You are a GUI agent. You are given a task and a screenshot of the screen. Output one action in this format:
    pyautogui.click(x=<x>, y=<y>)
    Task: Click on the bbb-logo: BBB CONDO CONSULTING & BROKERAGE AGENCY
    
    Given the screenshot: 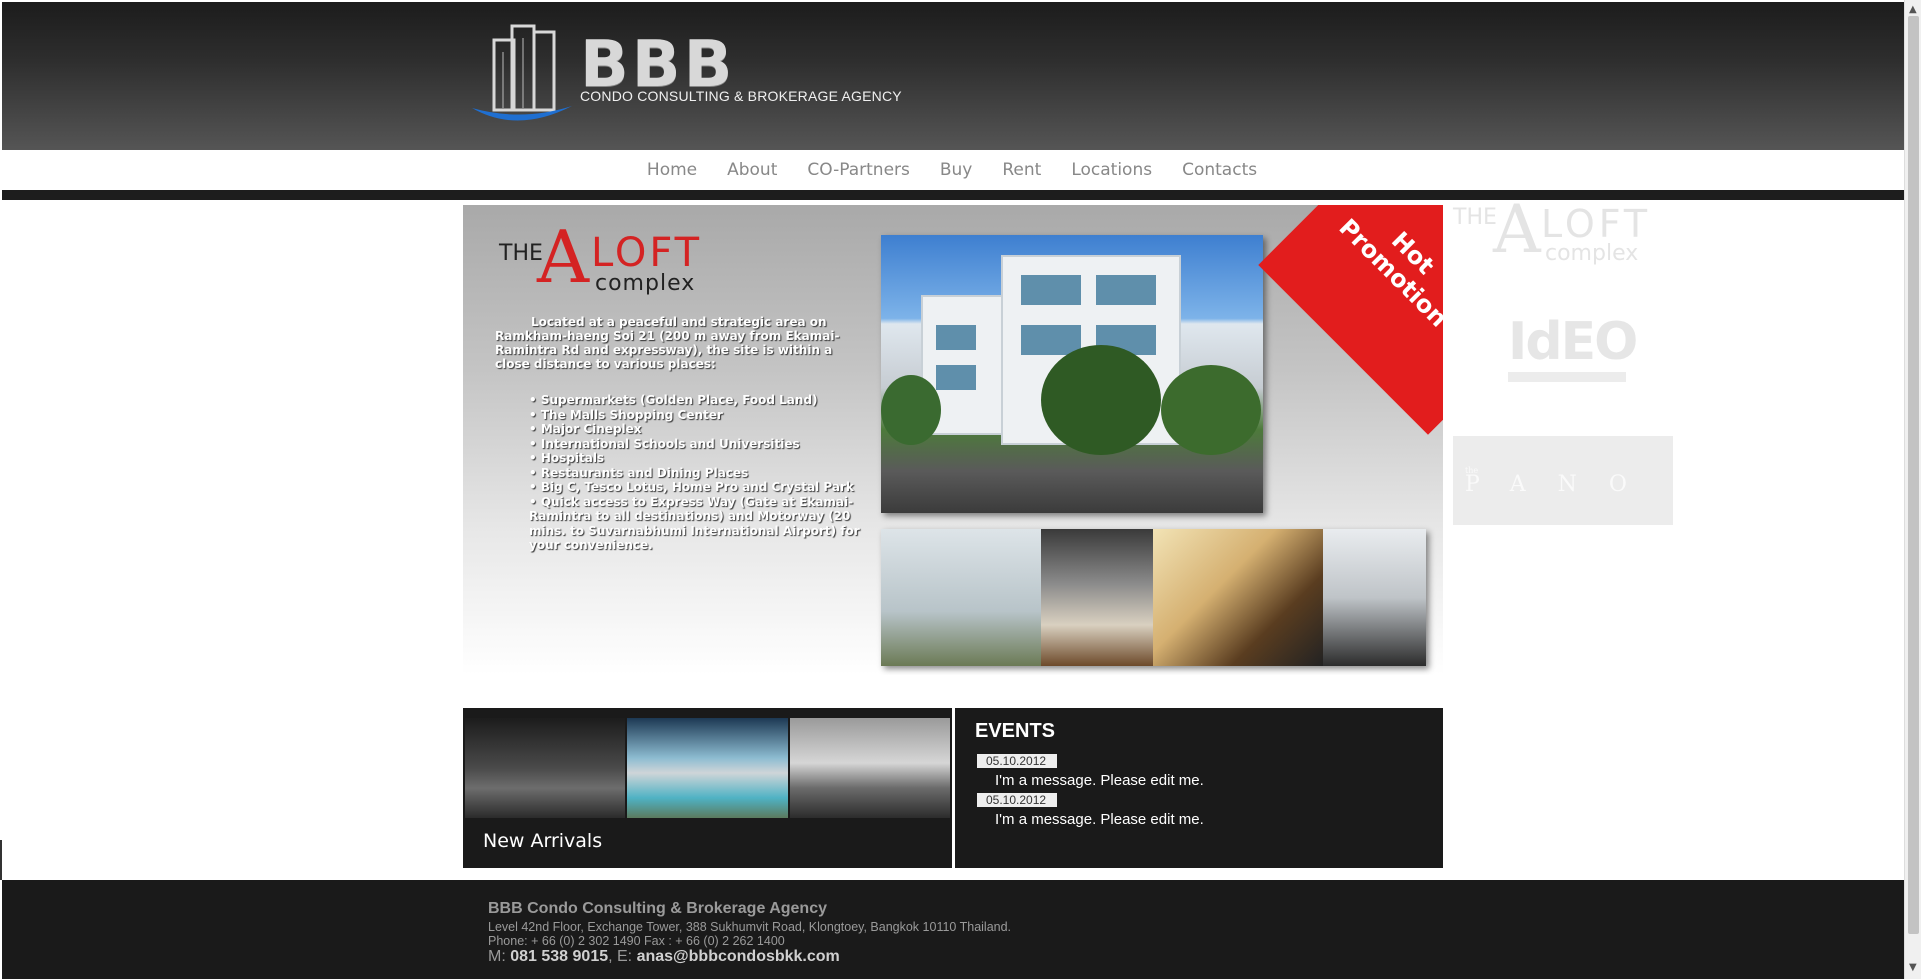 What is the action you would take?
    pyautogui.click(x=687, y=82)
    